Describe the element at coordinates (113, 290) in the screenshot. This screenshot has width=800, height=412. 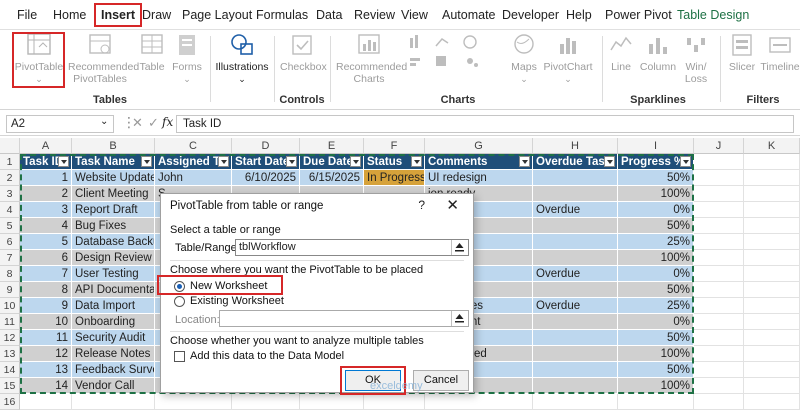
I see `table-cell: API Documentation` at that location.